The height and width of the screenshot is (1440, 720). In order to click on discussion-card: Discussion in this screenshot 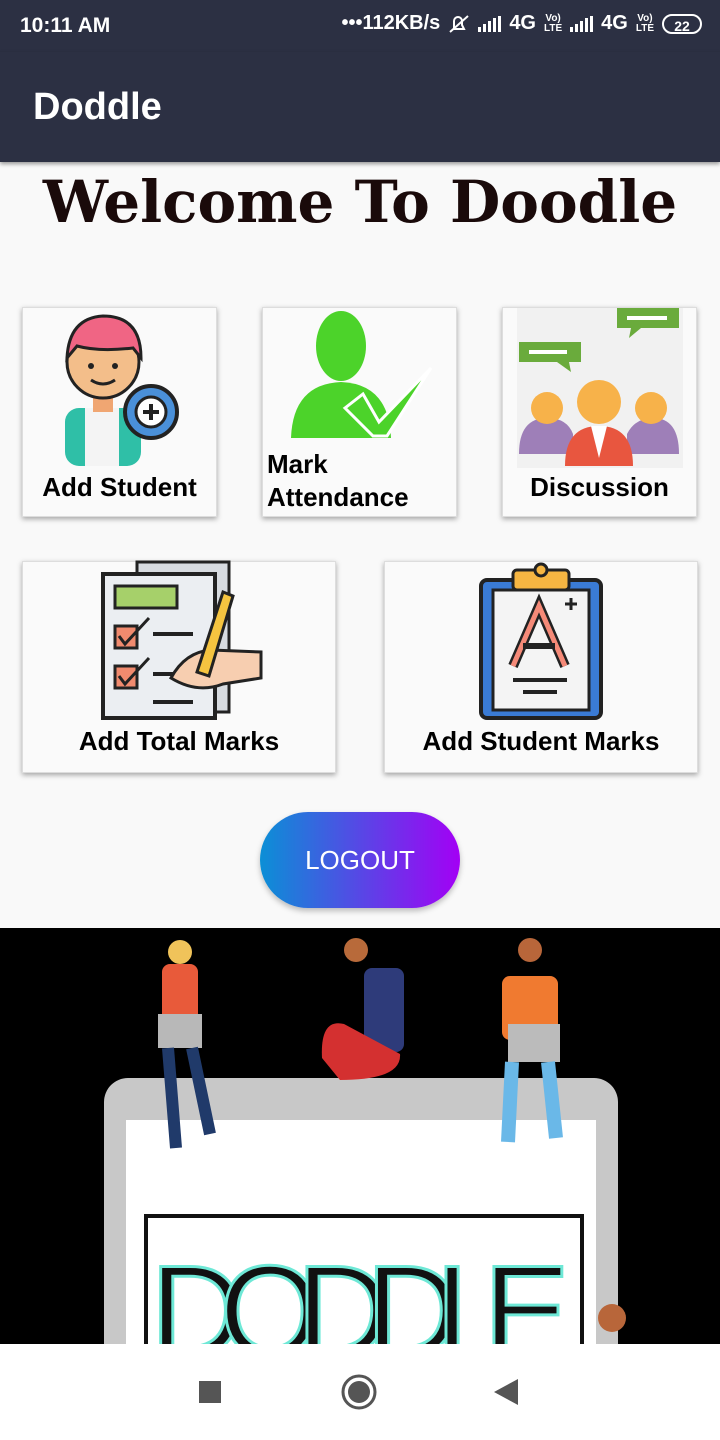, I will do `click(599, 412)`.